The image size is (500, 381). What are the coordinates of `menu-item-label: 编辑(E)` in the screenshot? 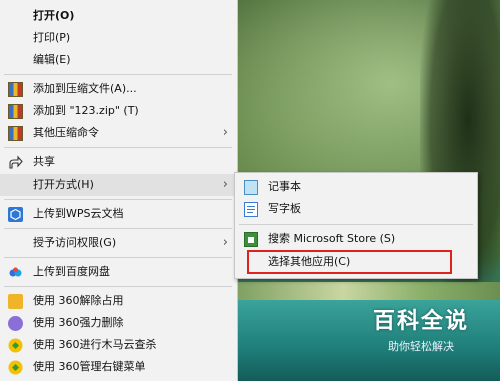 It's located at (52, 59).